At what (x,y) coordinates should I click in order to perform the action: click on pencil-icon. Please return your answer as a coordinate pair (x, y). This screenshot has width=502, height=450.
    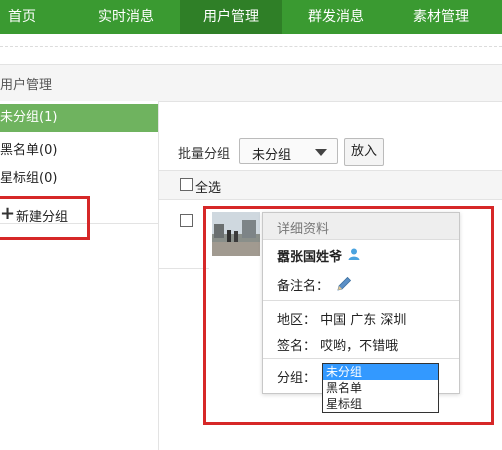
    Looking at the image, I should click on (344, 286).